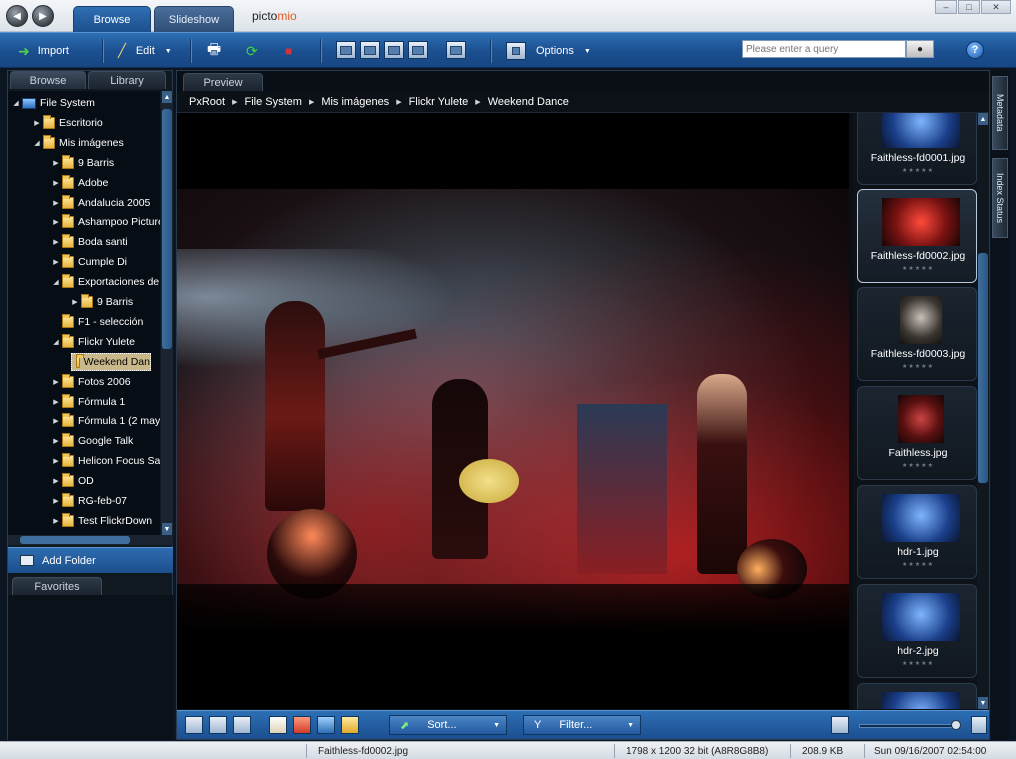 The image size is (1016, 759). I want to click on tab-browse-panel: Browse, so click(48, 80).